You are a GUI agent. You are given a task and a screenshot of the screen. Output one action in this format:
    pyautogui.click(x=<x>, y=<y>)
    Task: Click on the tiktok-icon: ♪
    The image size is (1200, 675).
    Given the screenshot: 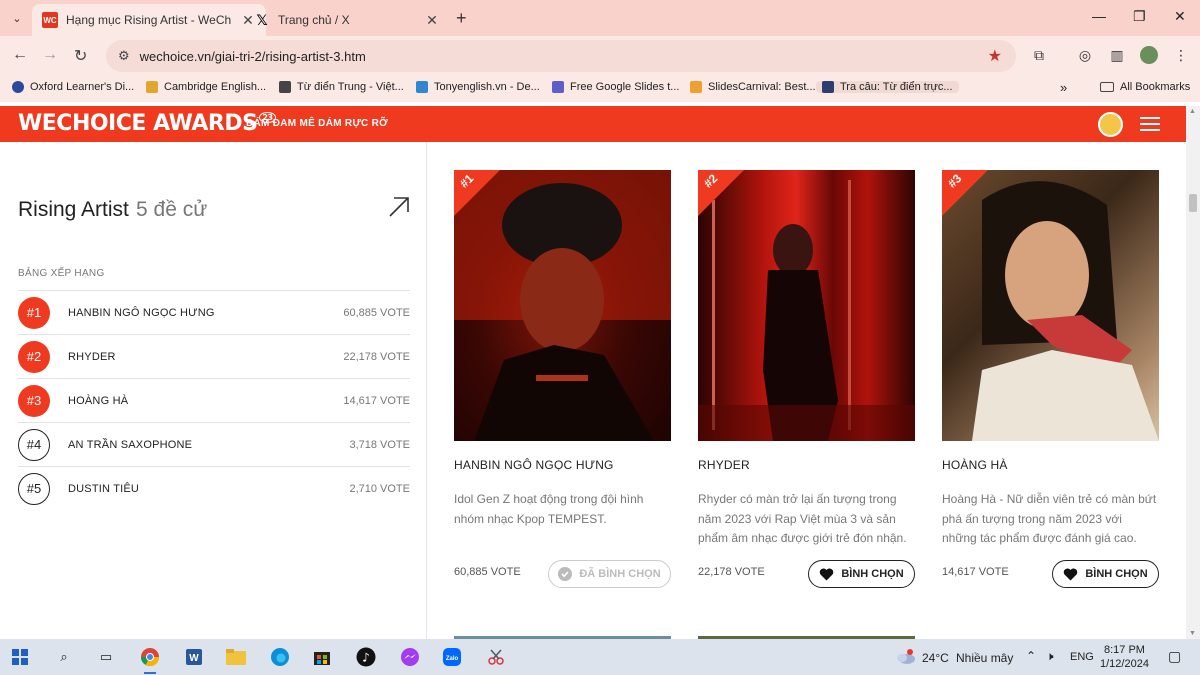 What is the action you would take?
    pyautogui.click(x=366, y=657)
    